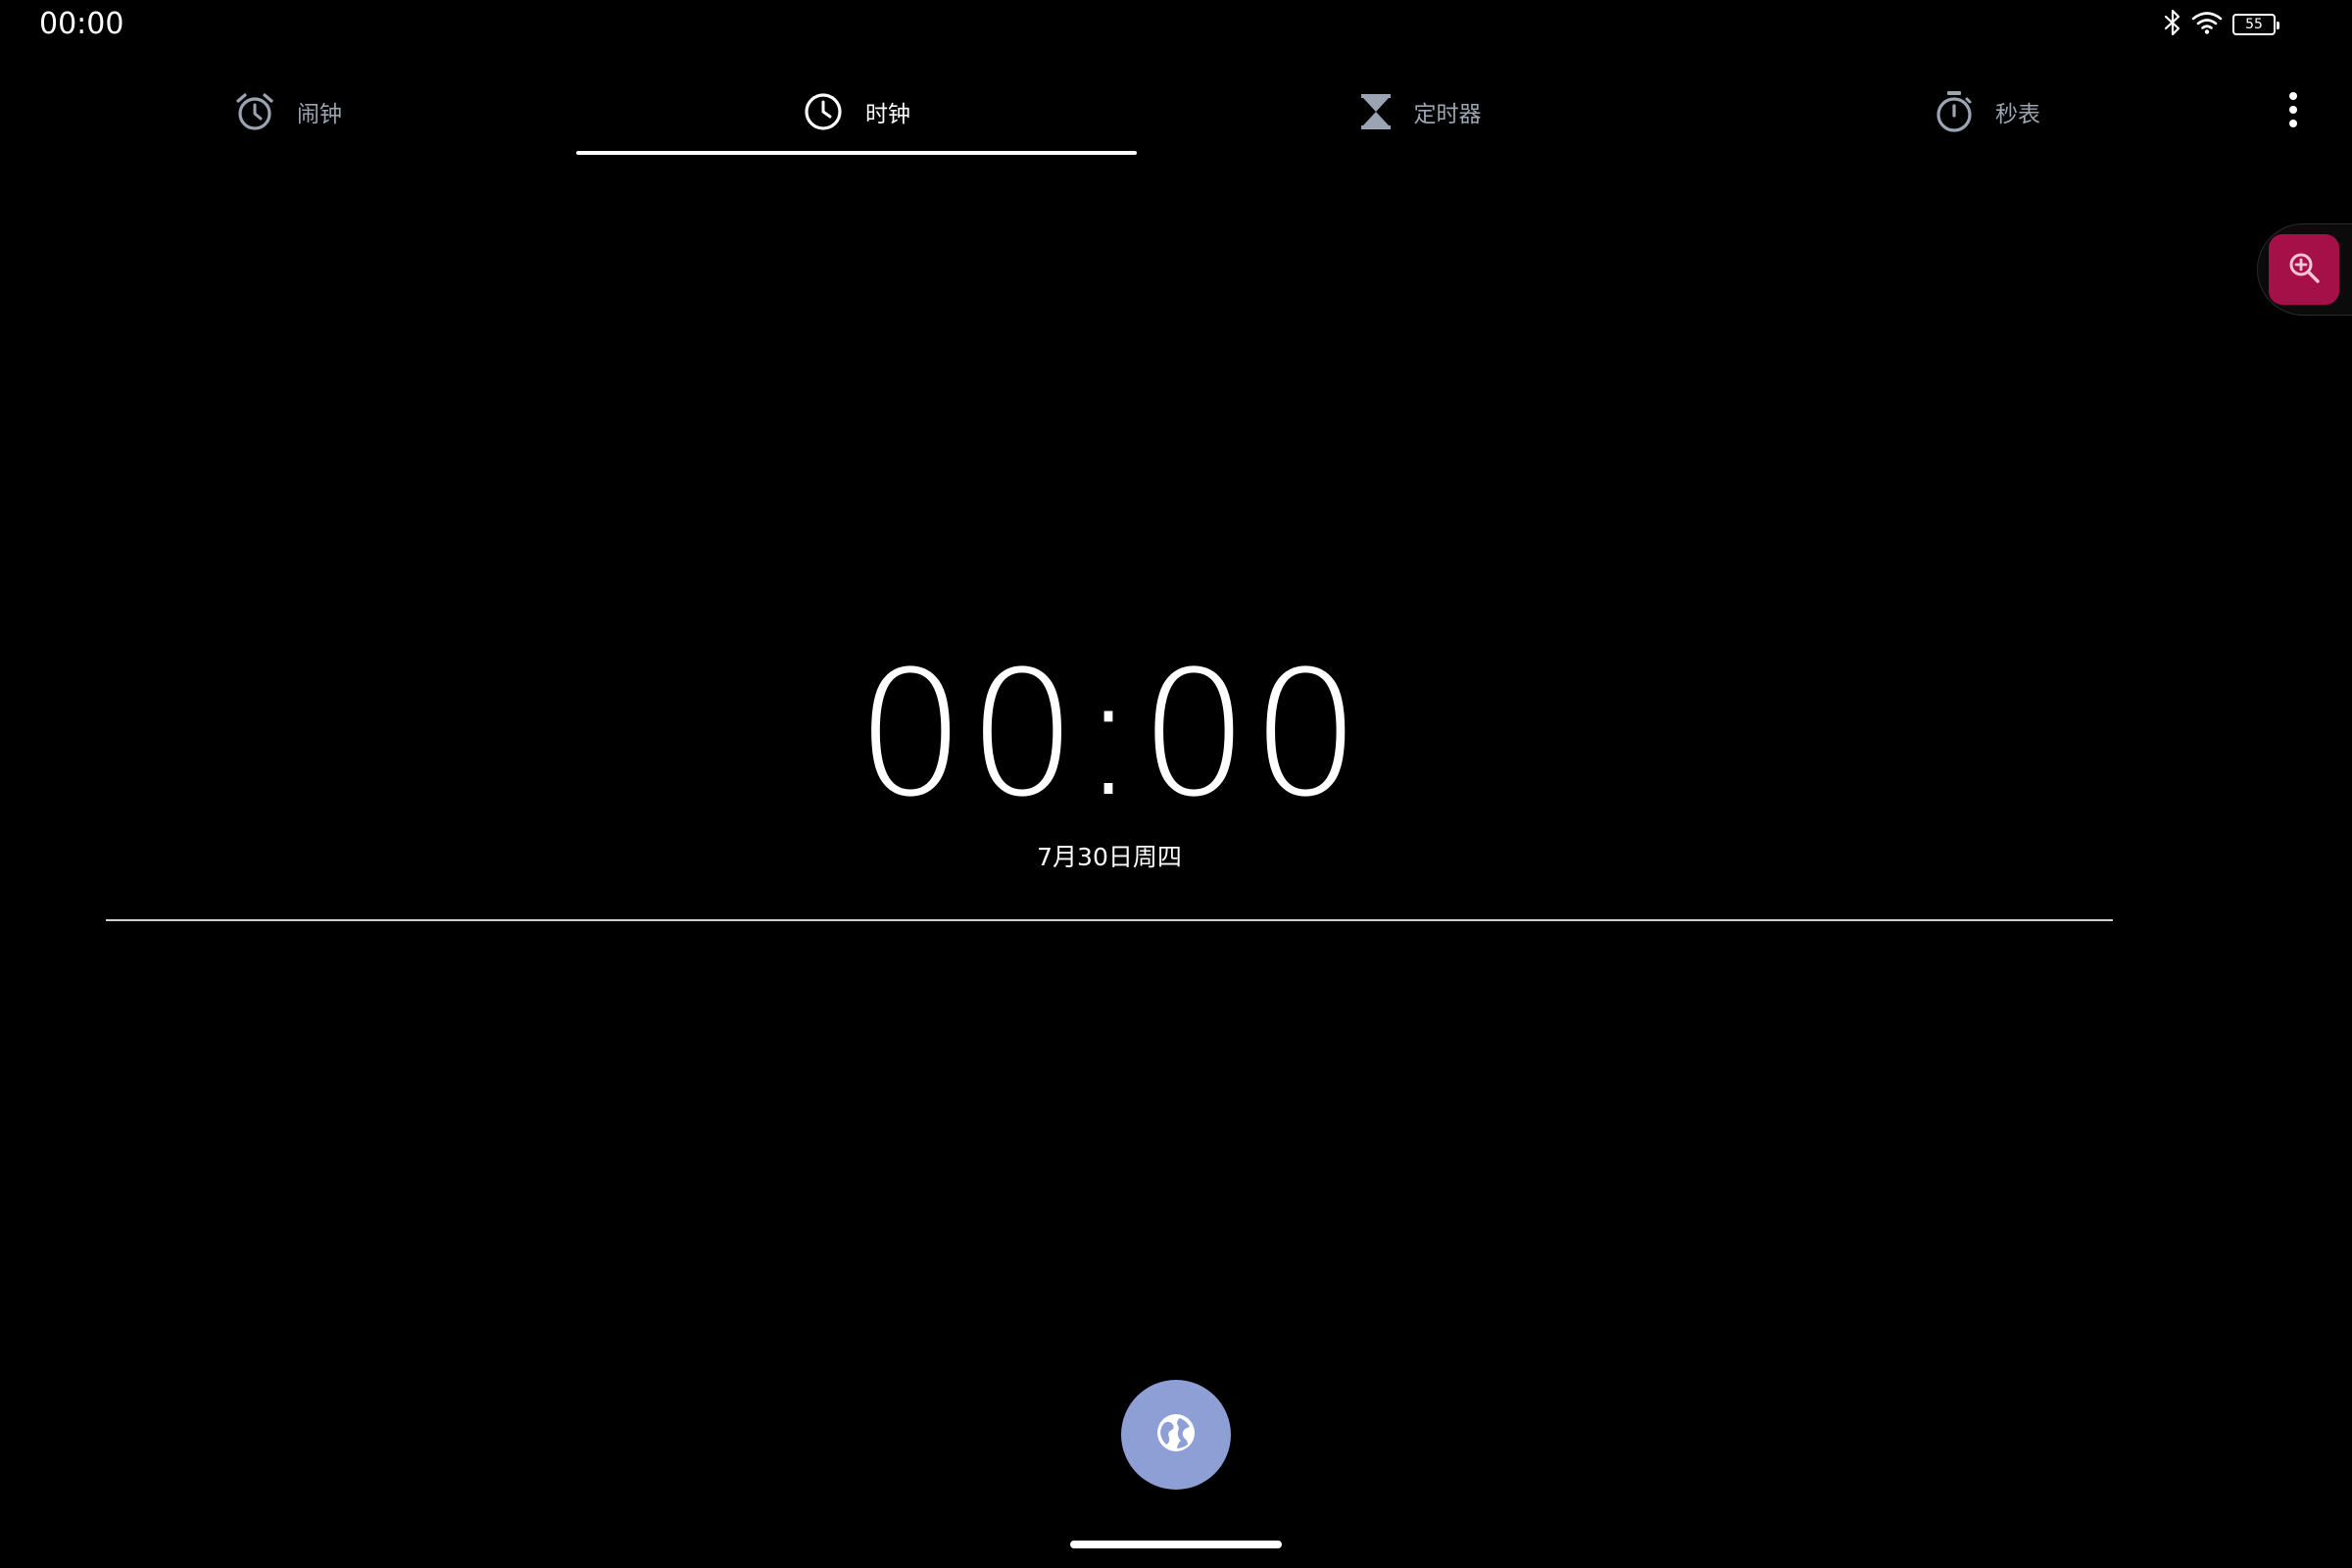 Image resolution: width=2352 pixels, height=1568 pixels. What do you see at coordinates (254, 111) in the screenshot?
I see `alarm-icon` at bounding box center [254, 111].